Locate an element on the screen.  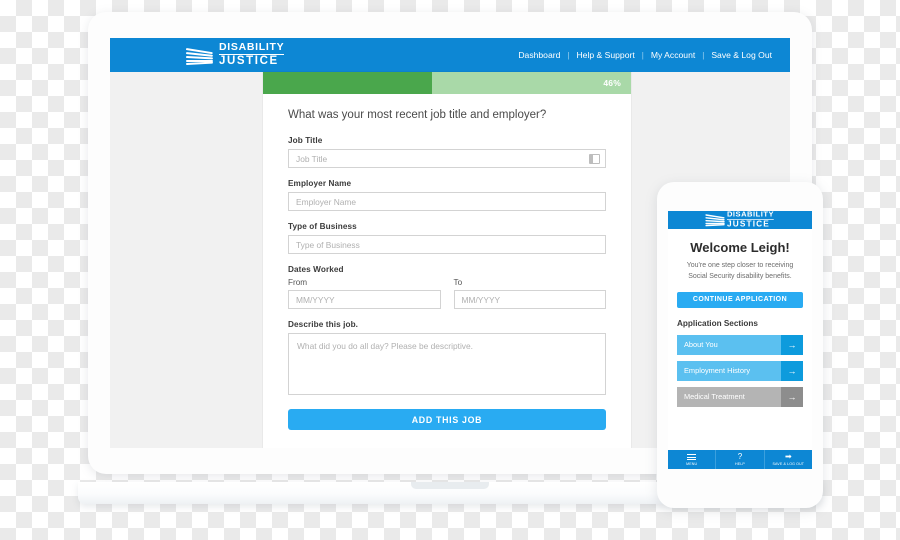
laptop-notch is located at coordinates (450, 485).